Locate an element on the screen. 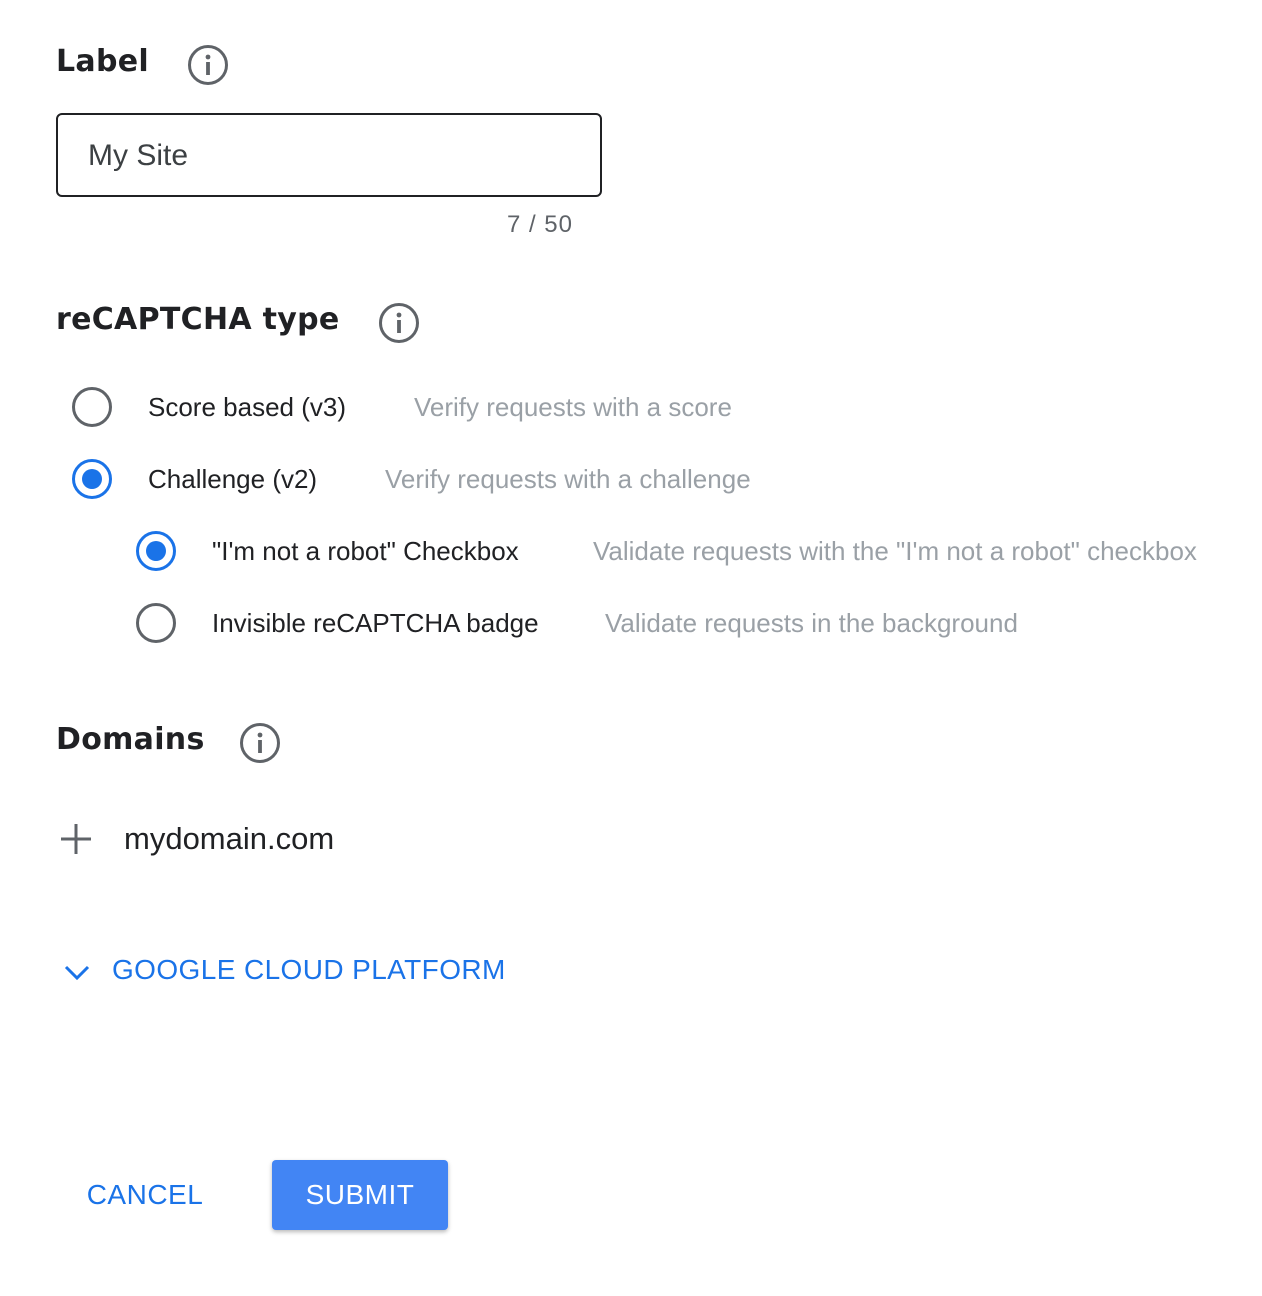 Image resolution: width=1262 pixels, height=1296 pixels. gcp-expand-link: GOOGLE CLOUD PLATFORM is located at coordinates (309, 970).